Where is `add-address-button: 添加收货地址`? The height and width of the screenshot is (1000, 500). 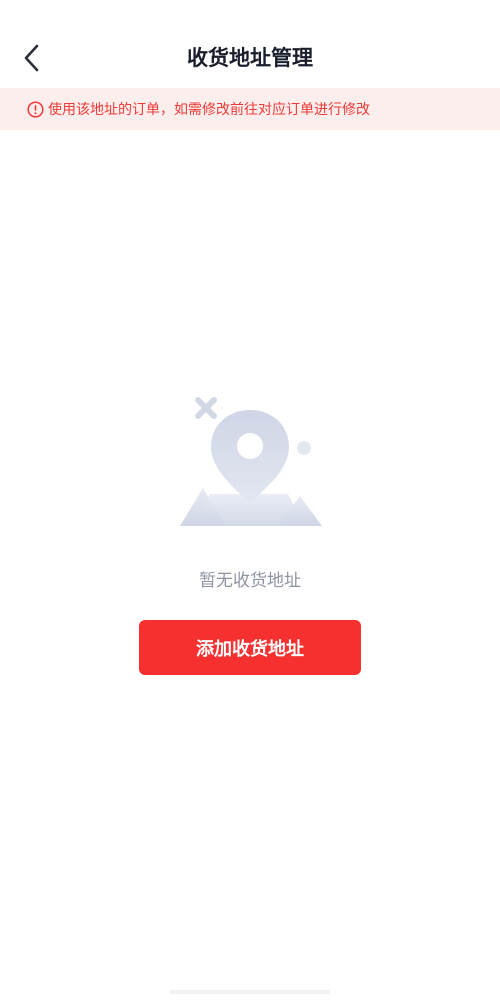 add-address-button: 添加收货地址 is located at coordinates (250, 647).